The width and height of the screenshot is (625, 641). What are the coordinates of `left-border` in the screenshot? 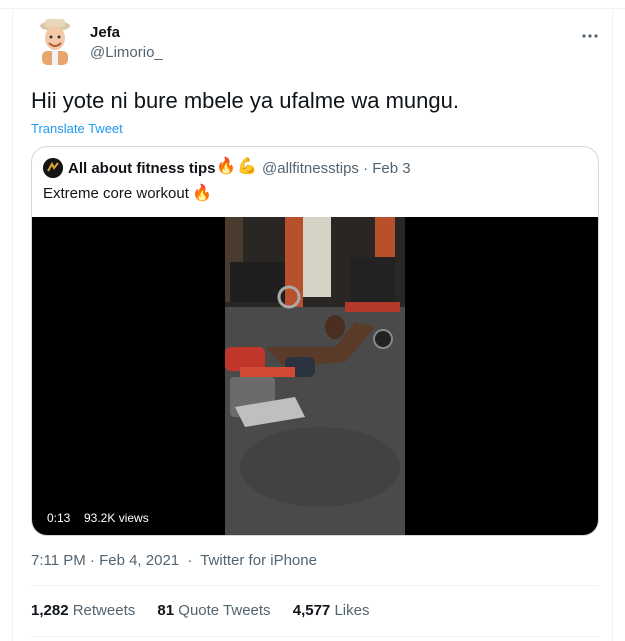 It's located at (12, 325).